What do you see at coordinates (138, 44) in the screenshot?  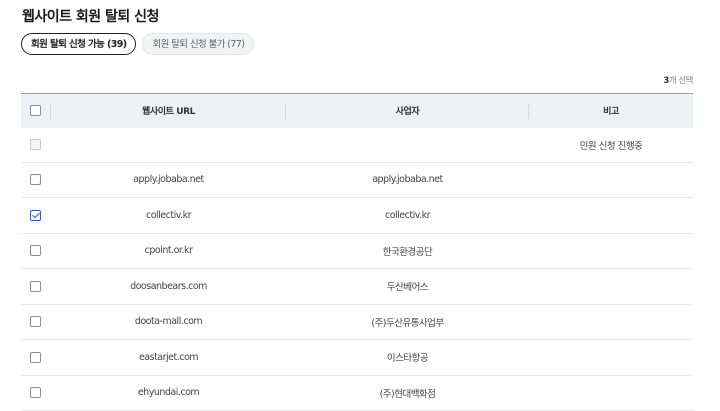 I see `tab-bar: 회원 탈퇴 신청 가능 (39) 회원 탈퇴 신청 불가 (77)` at bounding box center [138, 44].